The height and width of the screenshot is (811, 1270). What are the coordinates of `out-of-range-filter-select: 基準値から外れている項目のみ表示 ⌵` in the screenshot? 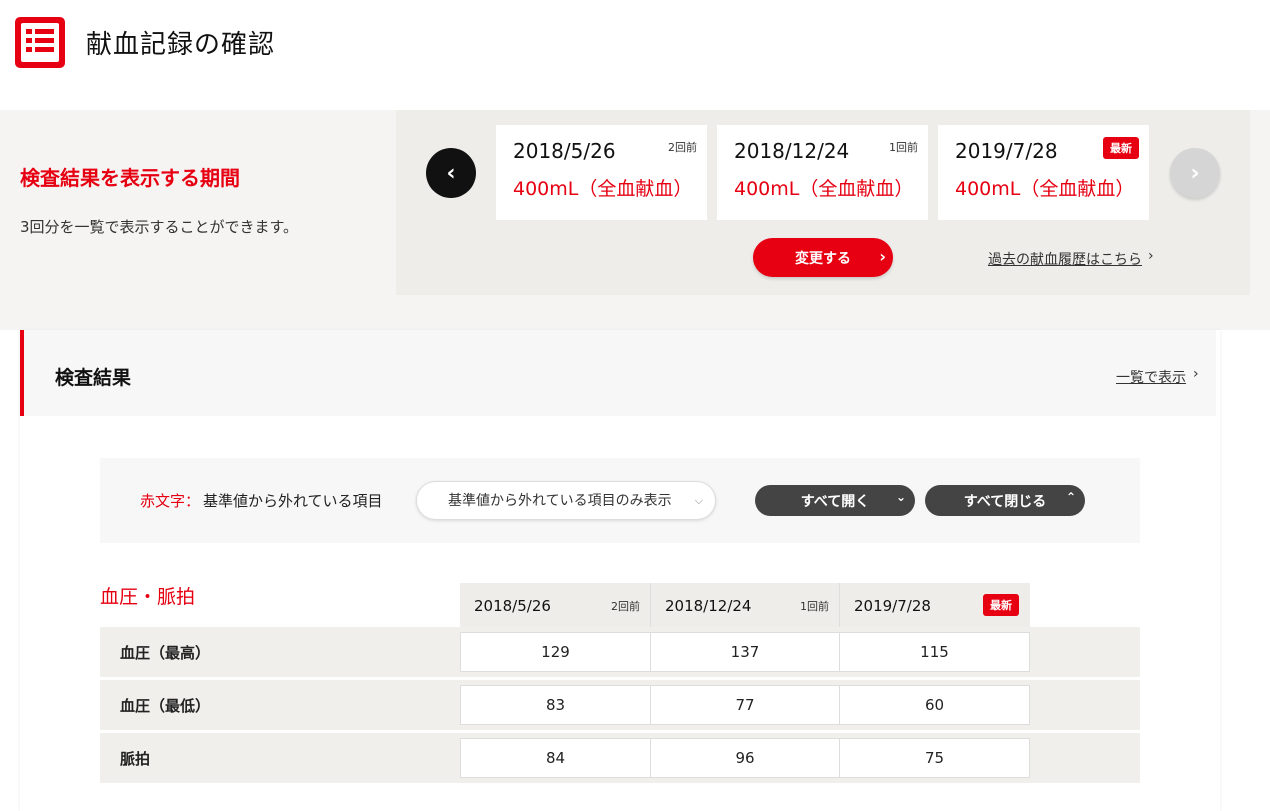 It's located at (566, 500).